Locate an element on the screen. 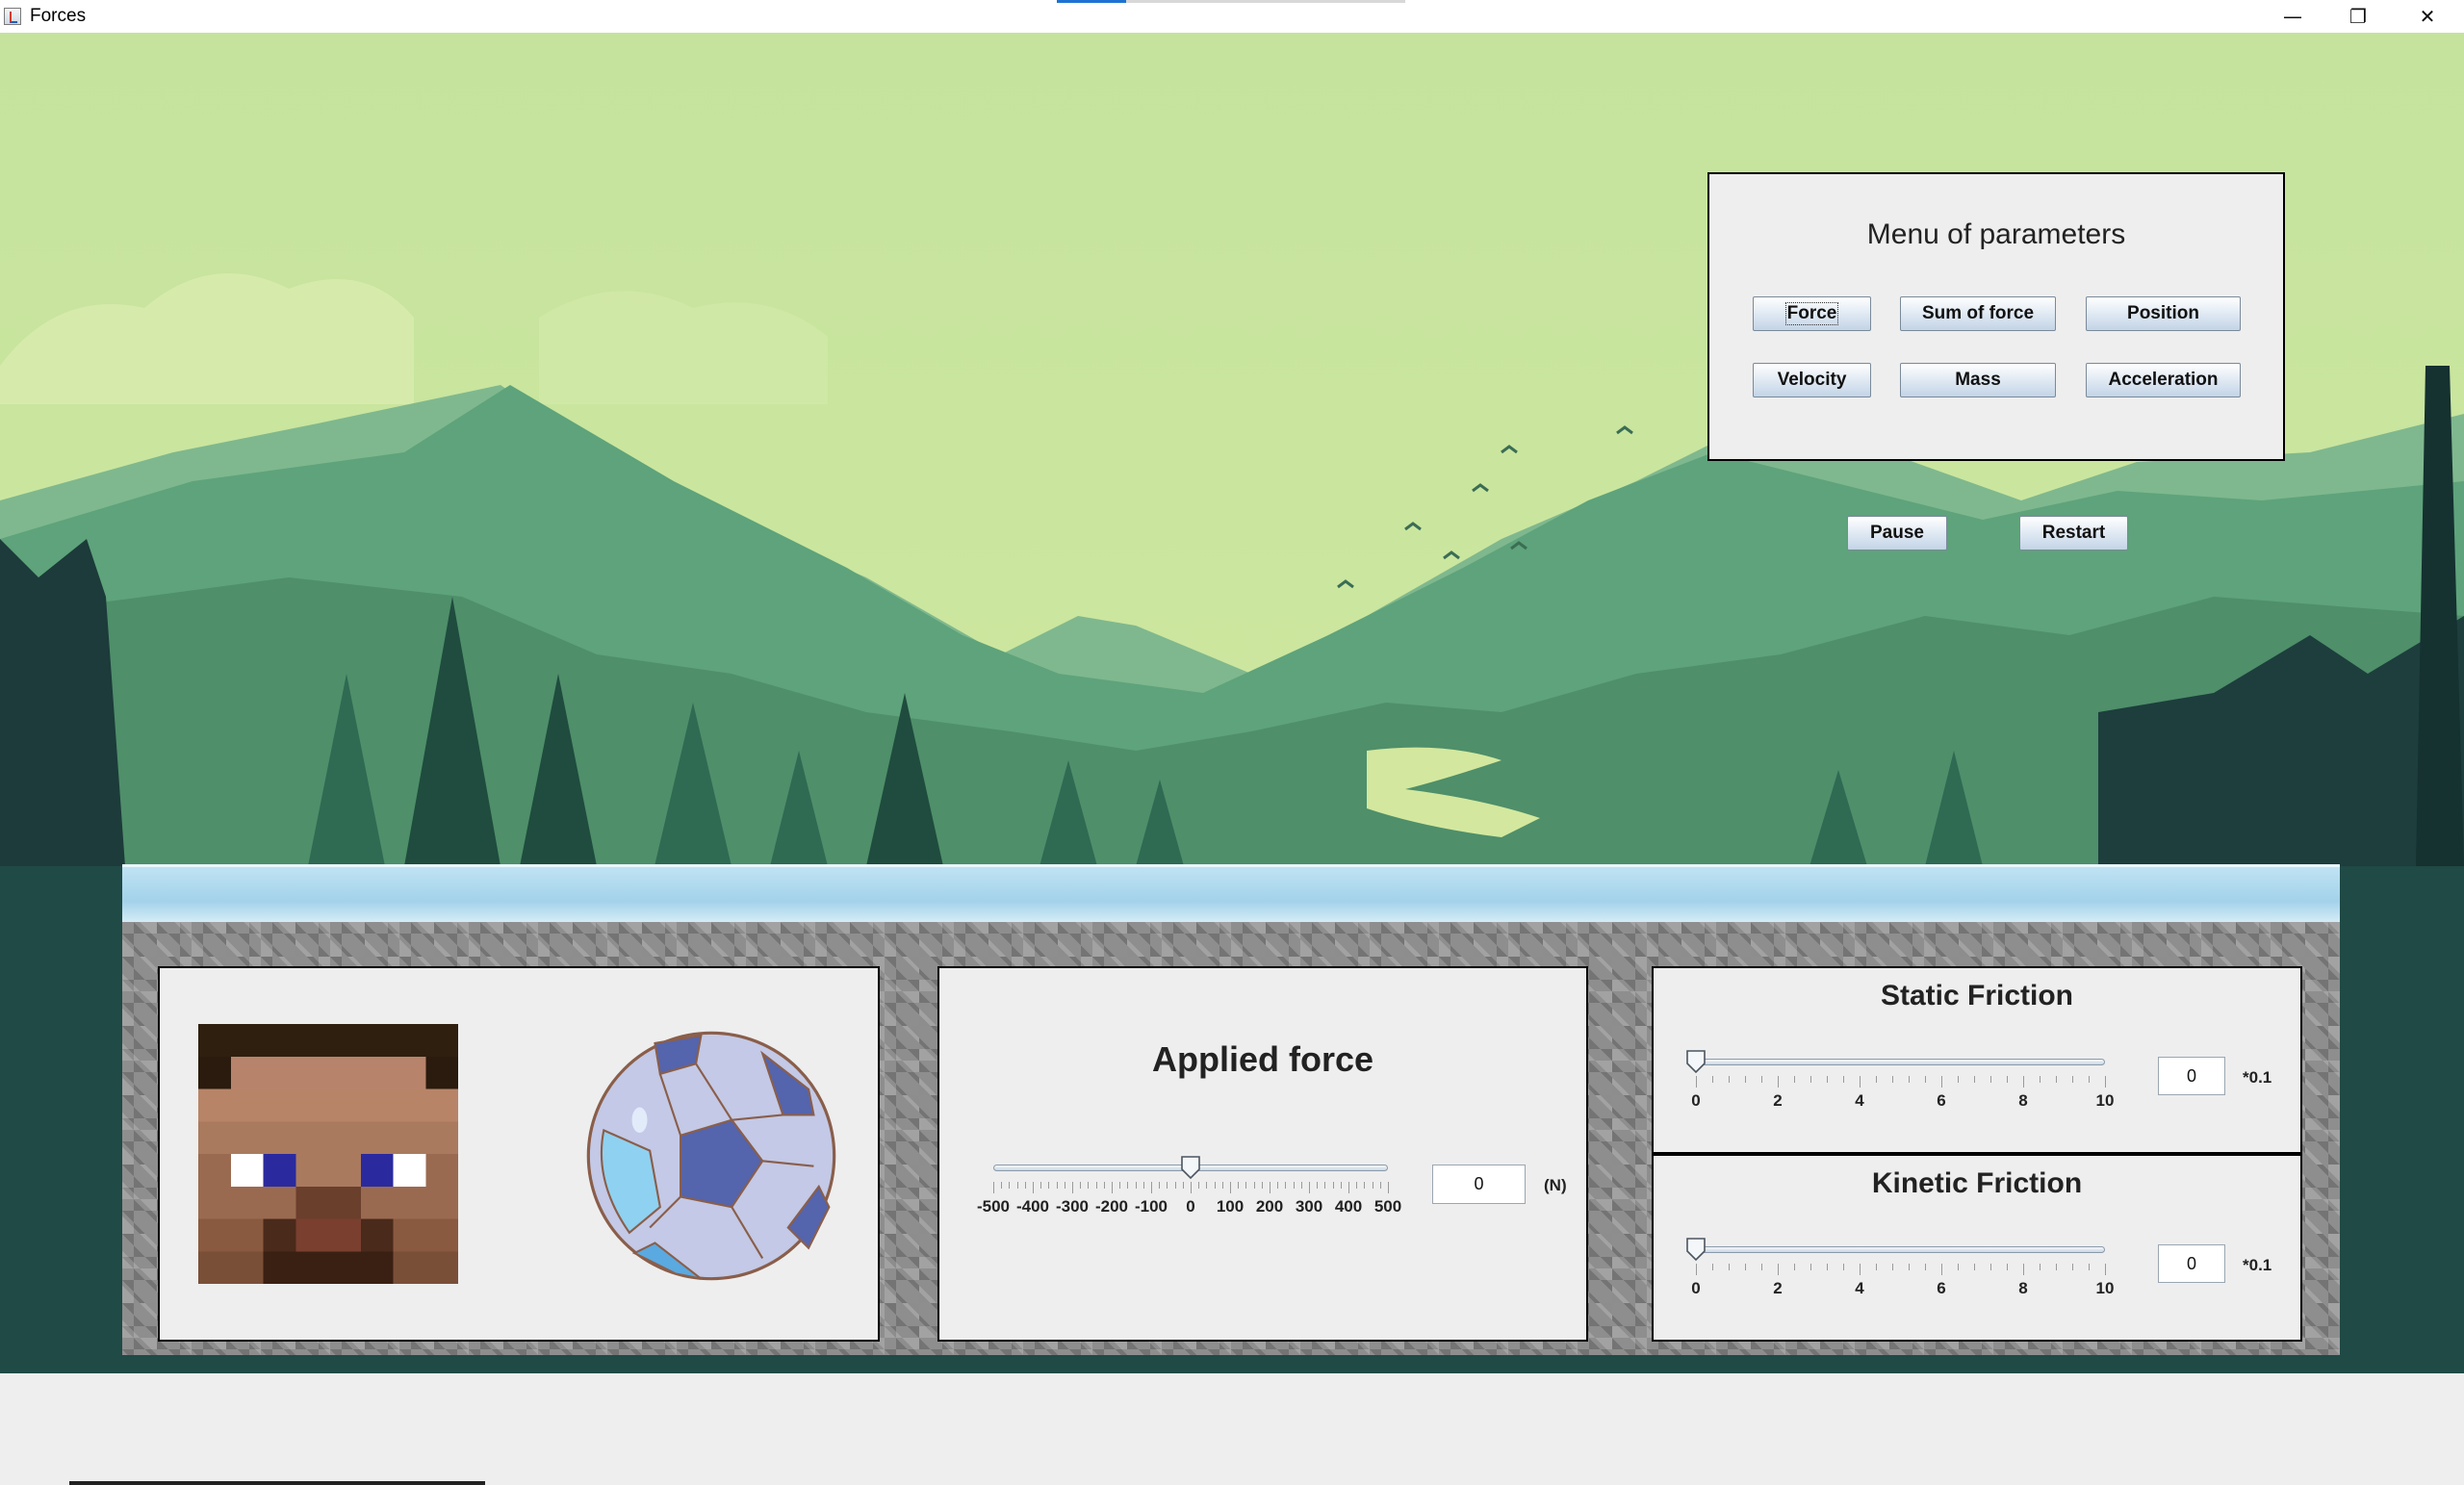 The image size is (2464, 1485). static-friction-unit: *0.1 is located at coordinates (2257, 1077).